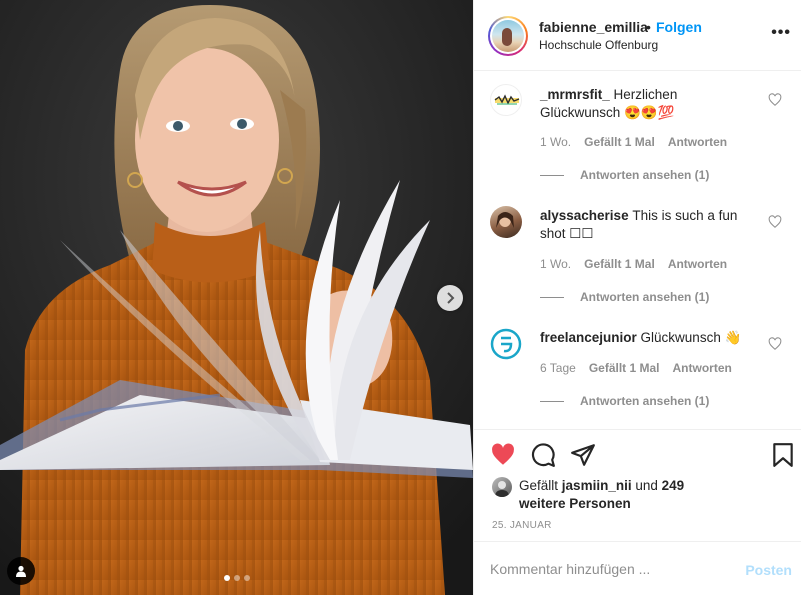 The image size is (801, 595). What do you see at coordinates (646, 485) in the screenshot?
I see `likes-suffix: und` at bounding box center [646, 485].